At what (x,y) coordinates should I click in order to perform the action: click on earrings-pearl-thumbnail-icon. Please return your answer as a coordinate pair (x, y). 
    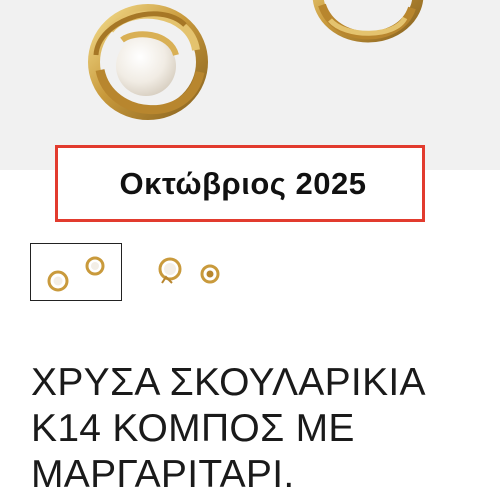
    Looking at the image, I should click on (189, 270).